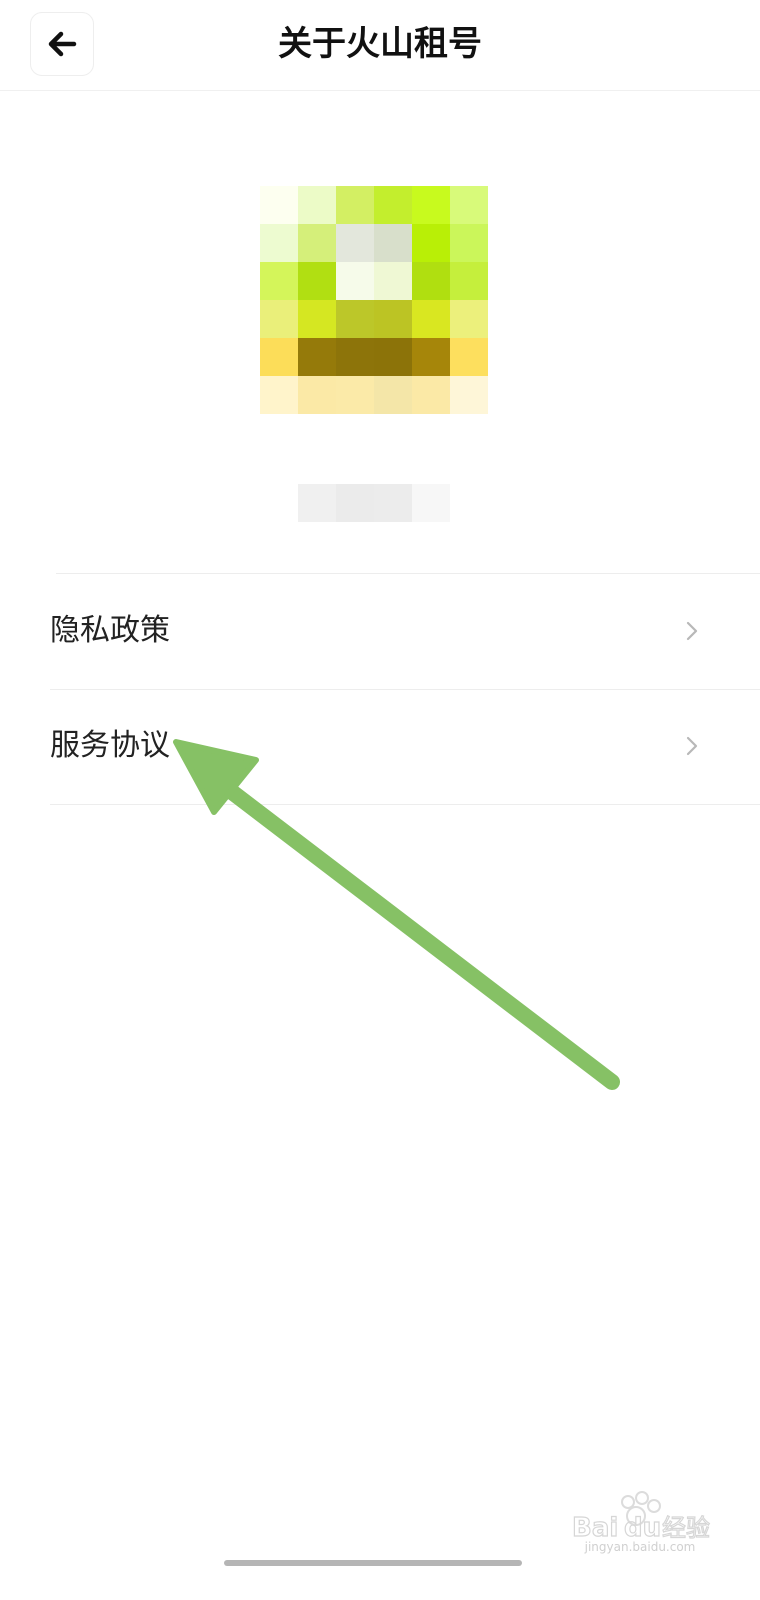 This screenshot has height=1600, width=760. What do you see at coordinates (405, 804) in the screenshot?
I see `divider` at bounding box center [405, 804].